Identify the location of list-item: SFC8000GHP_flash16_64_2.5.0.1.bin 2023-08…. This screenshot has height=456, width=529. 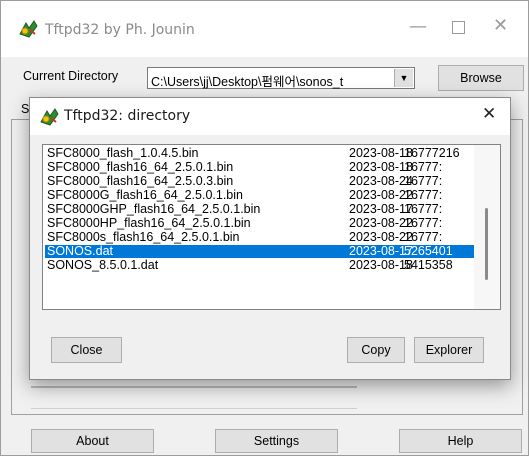
(259, 209).